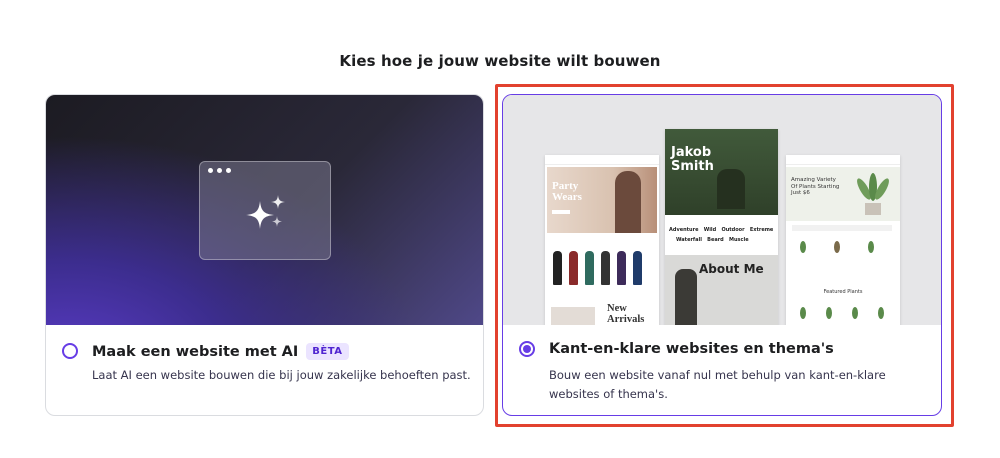 Image resolution: width=1000 pixels, height=458 pixels. I want to click on sparkle-icon, so click(265, 212).